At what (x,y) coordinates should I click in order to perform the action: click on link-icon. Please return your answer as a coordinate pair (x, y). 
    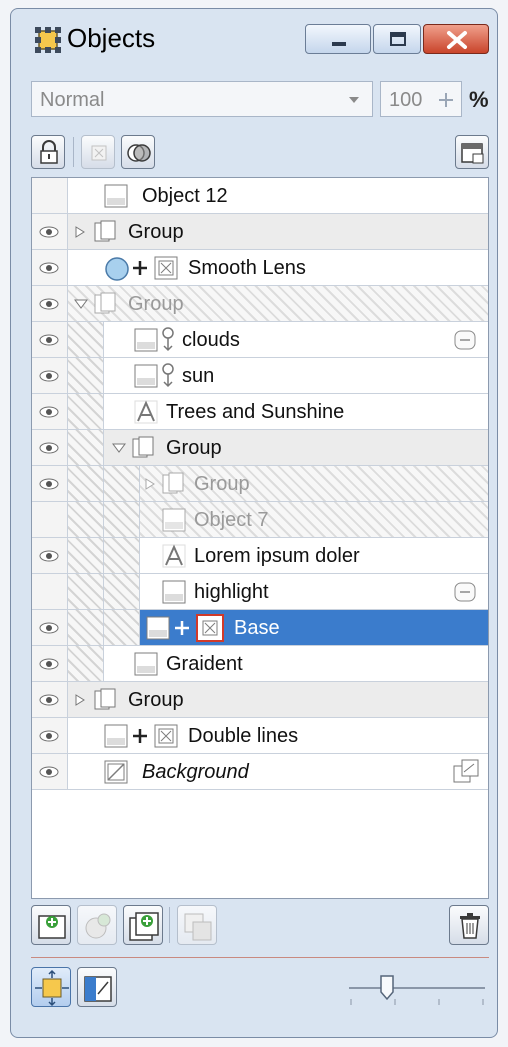
    Looking at the image, I should click on (168, 339).